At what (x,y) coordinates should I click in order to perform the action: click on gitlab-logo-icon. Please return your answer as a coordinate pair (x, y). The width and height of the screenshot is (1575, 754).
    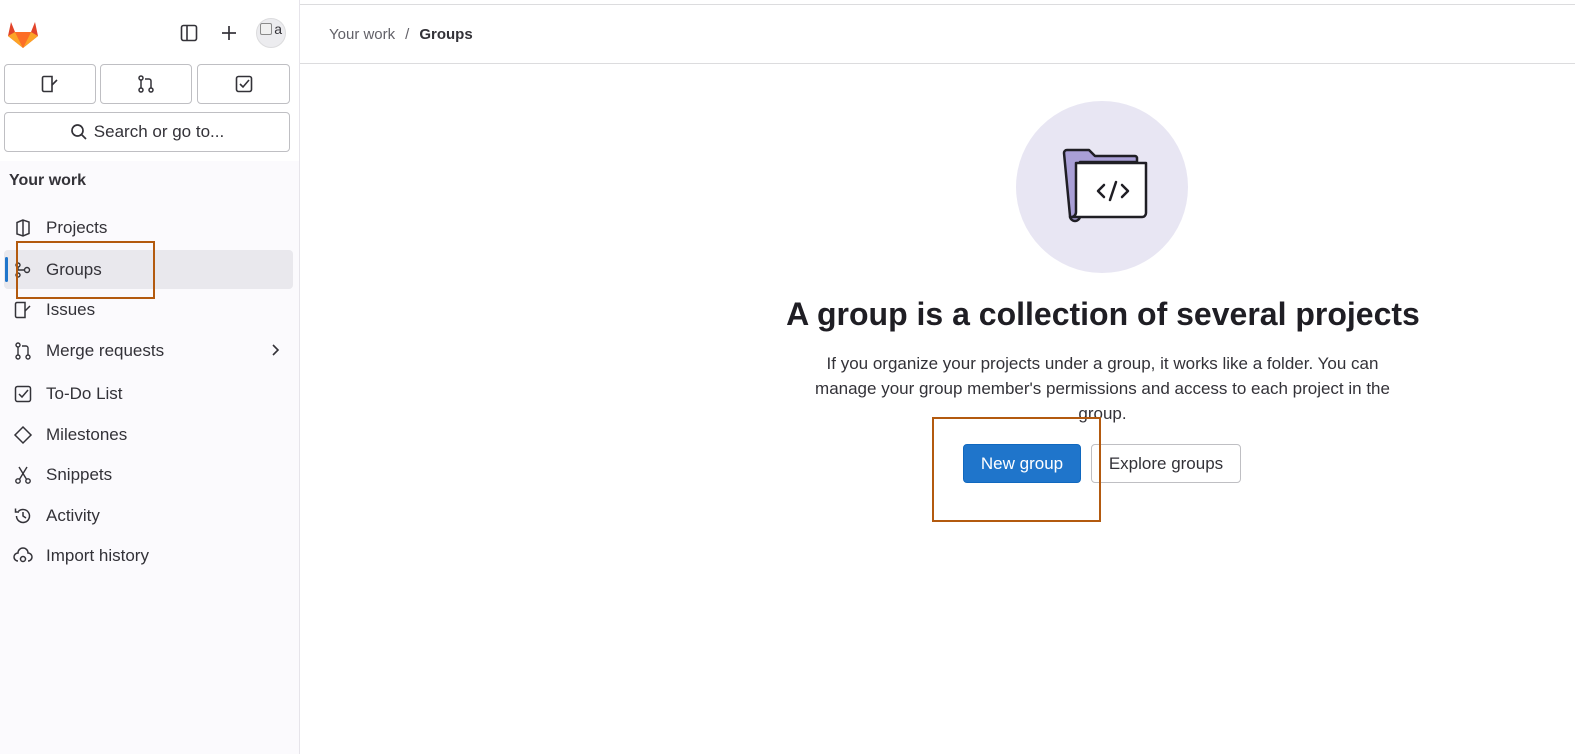
    Looking at the image, I should click on (23, 34).